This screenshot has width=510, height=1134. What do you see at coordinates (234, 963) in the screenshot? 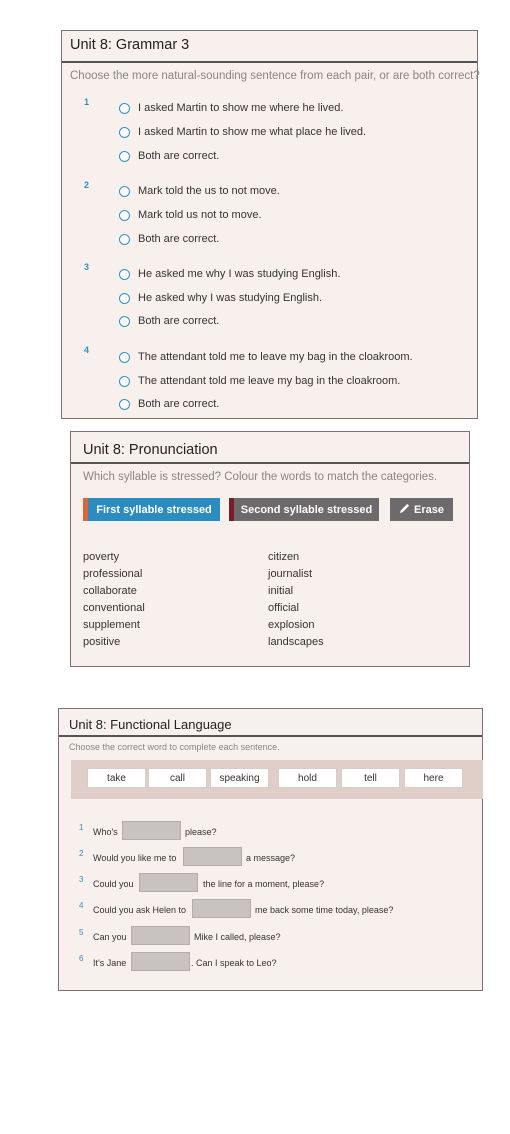
I see `sentence-text: . Can I speak to Leo?` at bounding box center [234, 963].